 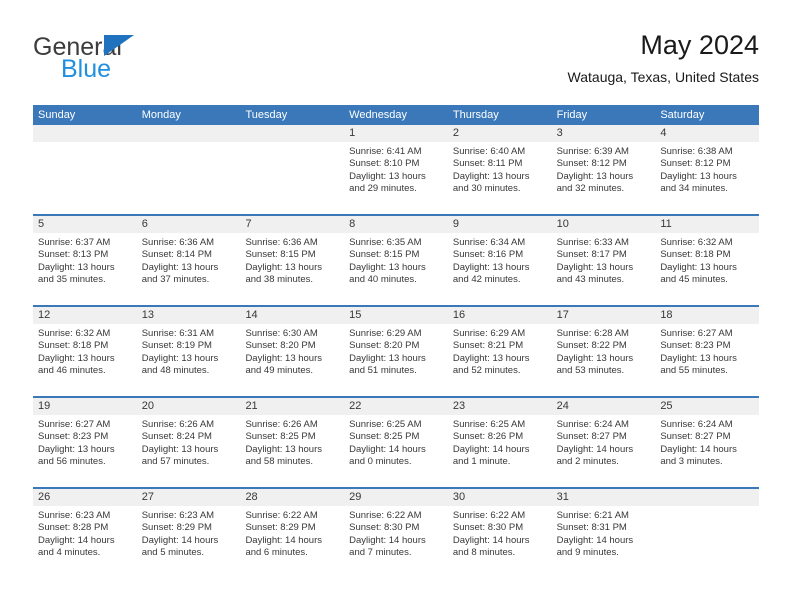 What do you see at coordinates (696, 424) in the screenshot?
I see `day-info-line: Sunrise: 6:24 AM` at bounding box center [696, 424].